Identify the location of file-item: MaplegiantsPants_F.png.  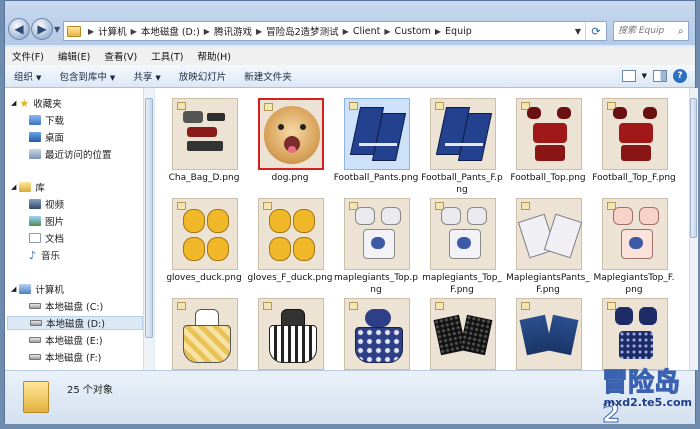
(548, 243).